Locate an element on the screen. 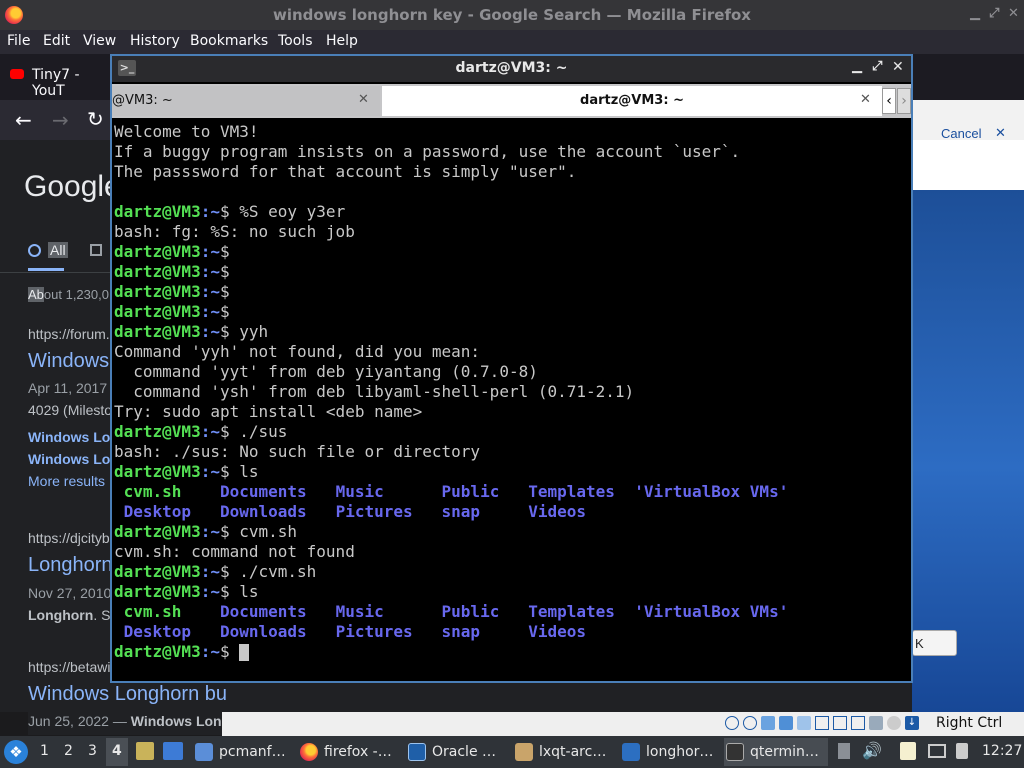 This screenshot has width=1024, height=768. tab-all: All is located at coordinates (58, 250).